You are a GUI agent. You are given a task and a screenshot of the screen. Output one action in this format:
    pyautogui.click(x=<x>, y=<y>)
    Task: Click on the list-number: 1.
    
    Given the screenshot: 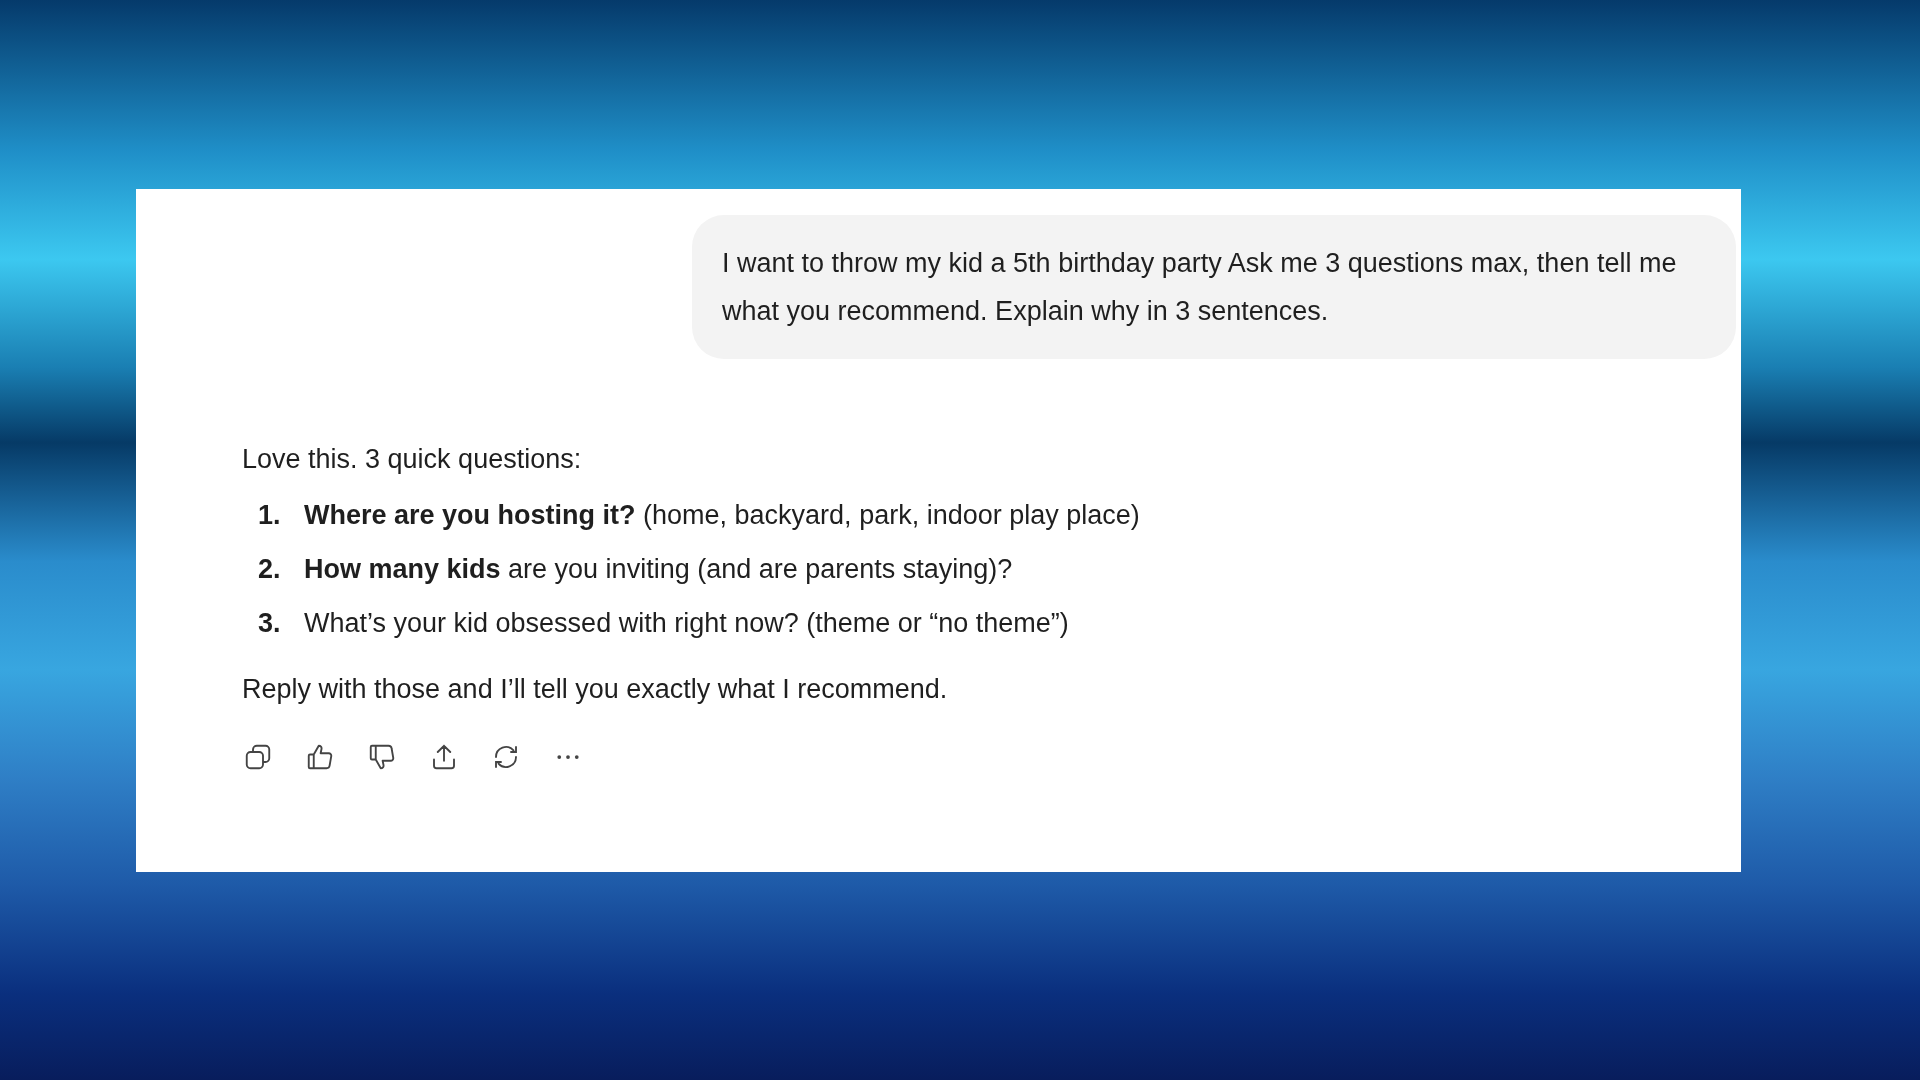 What is the action you would take?
    pyautogui.click(x=269, y=515)
    